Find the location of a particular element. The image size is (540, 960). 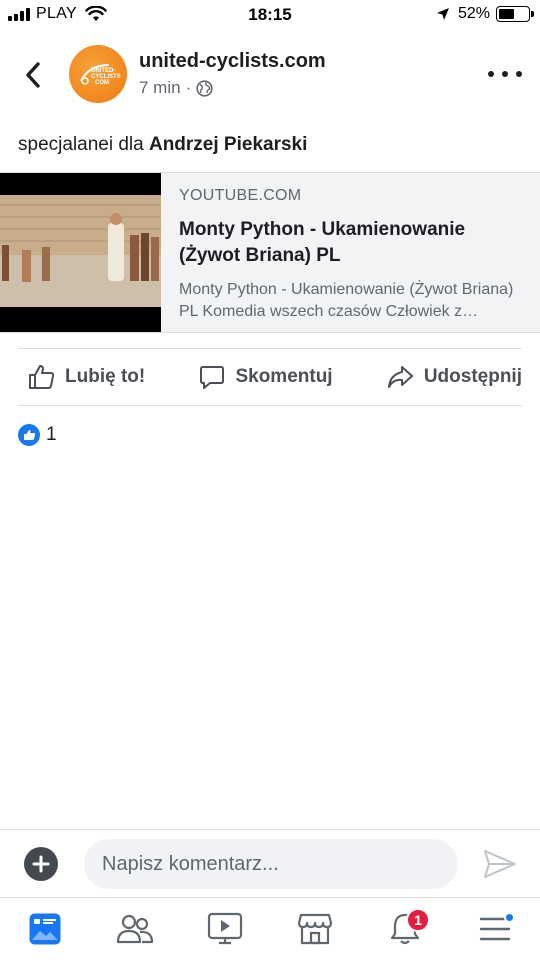

watch-video-icon is located at coordinates (225, 928).